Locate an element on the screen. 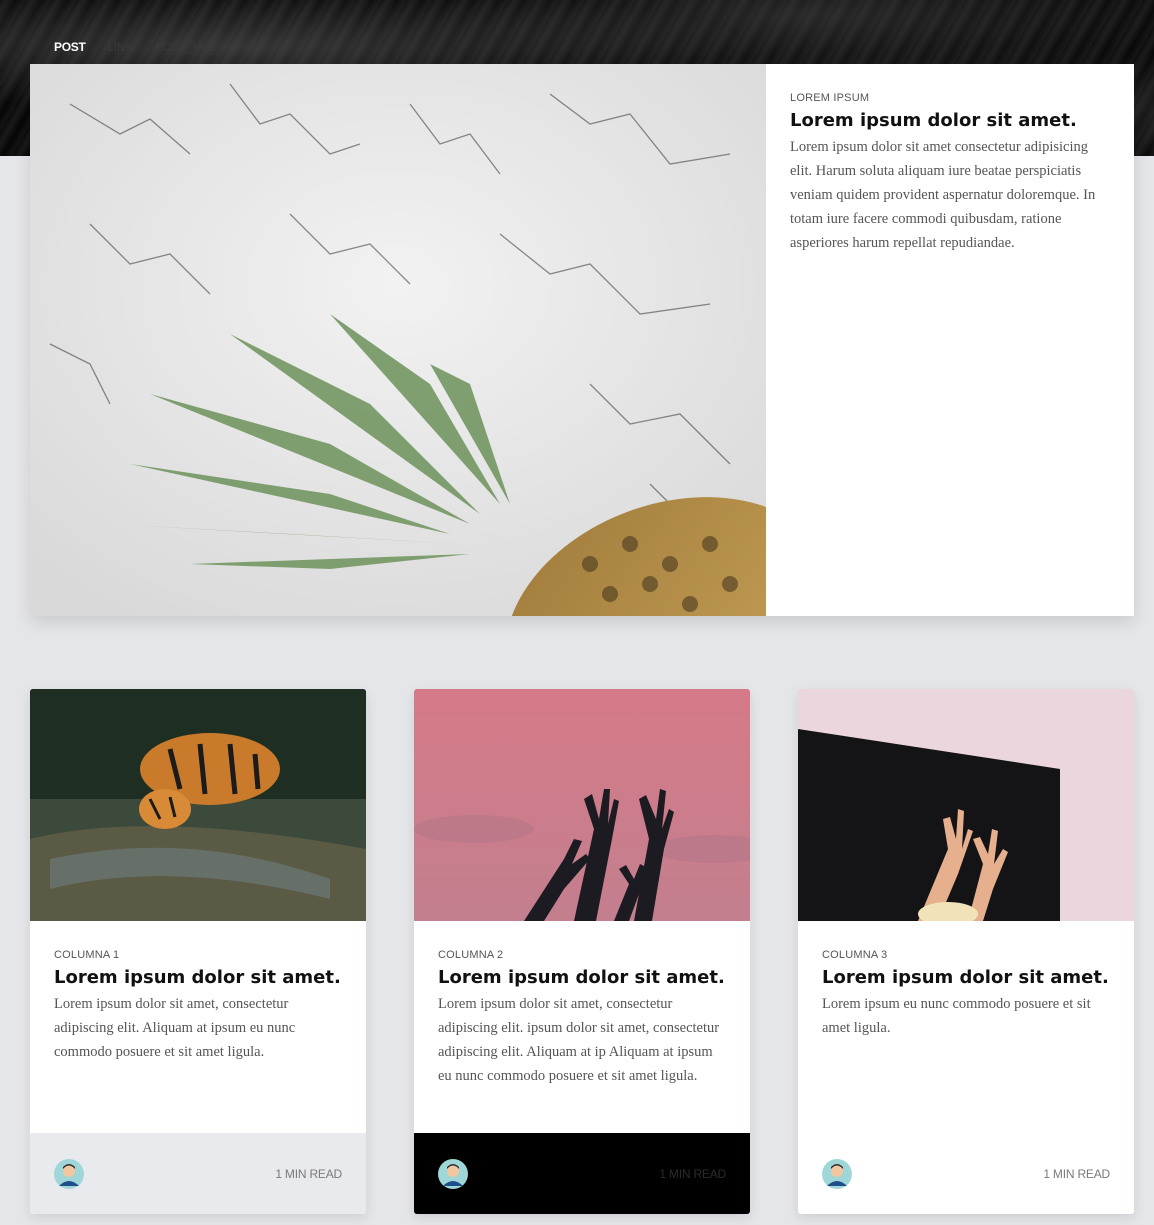 The image size is (1154, 1225). featured-title: Lorem ipsum dolor sit amet. is located at coordinates (950, 121).